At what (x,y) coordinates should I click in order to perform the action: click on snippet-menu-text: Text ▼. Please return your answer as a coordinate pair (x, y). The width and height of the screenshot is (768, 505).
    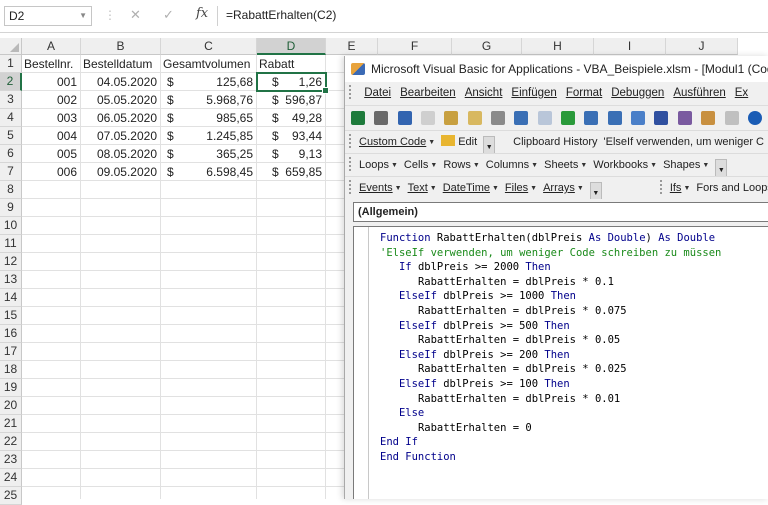
    Looking at the image, I should click on (422, 188).